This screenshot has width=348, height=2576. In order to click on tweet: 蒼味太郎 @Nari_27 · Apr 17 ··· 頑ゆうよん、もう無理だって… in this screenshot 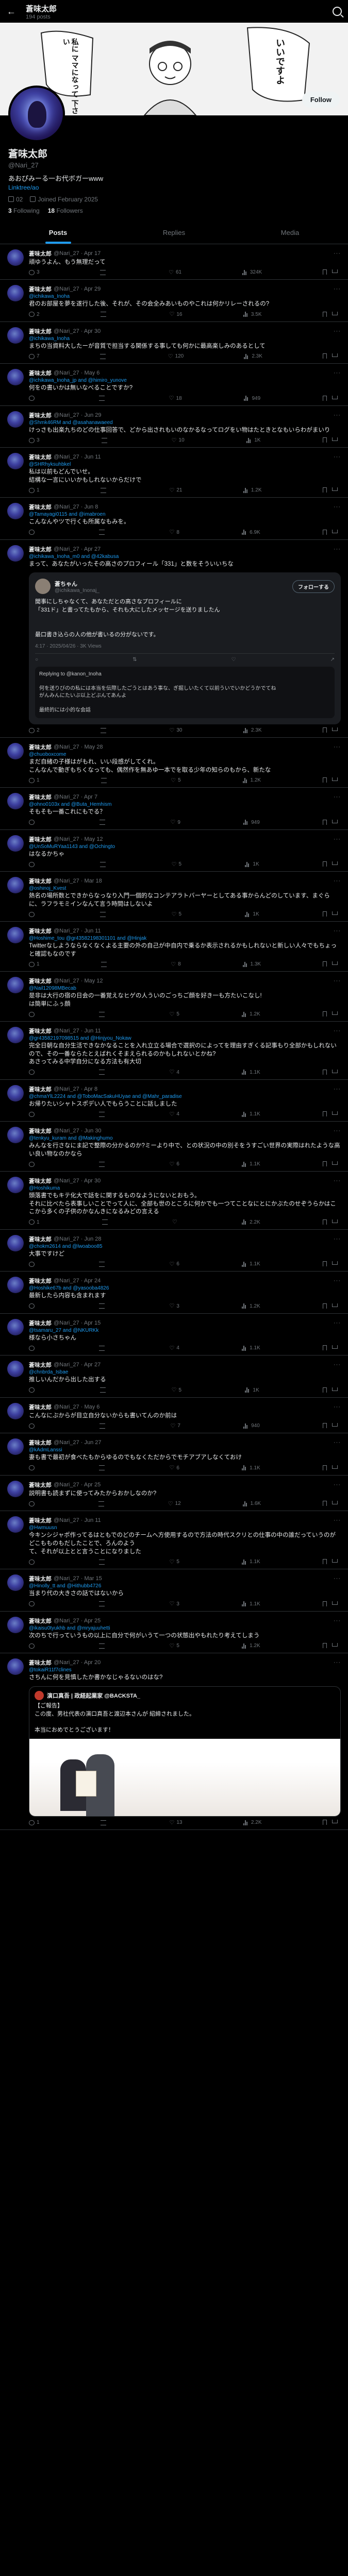, I will do `click(174, 262)`.